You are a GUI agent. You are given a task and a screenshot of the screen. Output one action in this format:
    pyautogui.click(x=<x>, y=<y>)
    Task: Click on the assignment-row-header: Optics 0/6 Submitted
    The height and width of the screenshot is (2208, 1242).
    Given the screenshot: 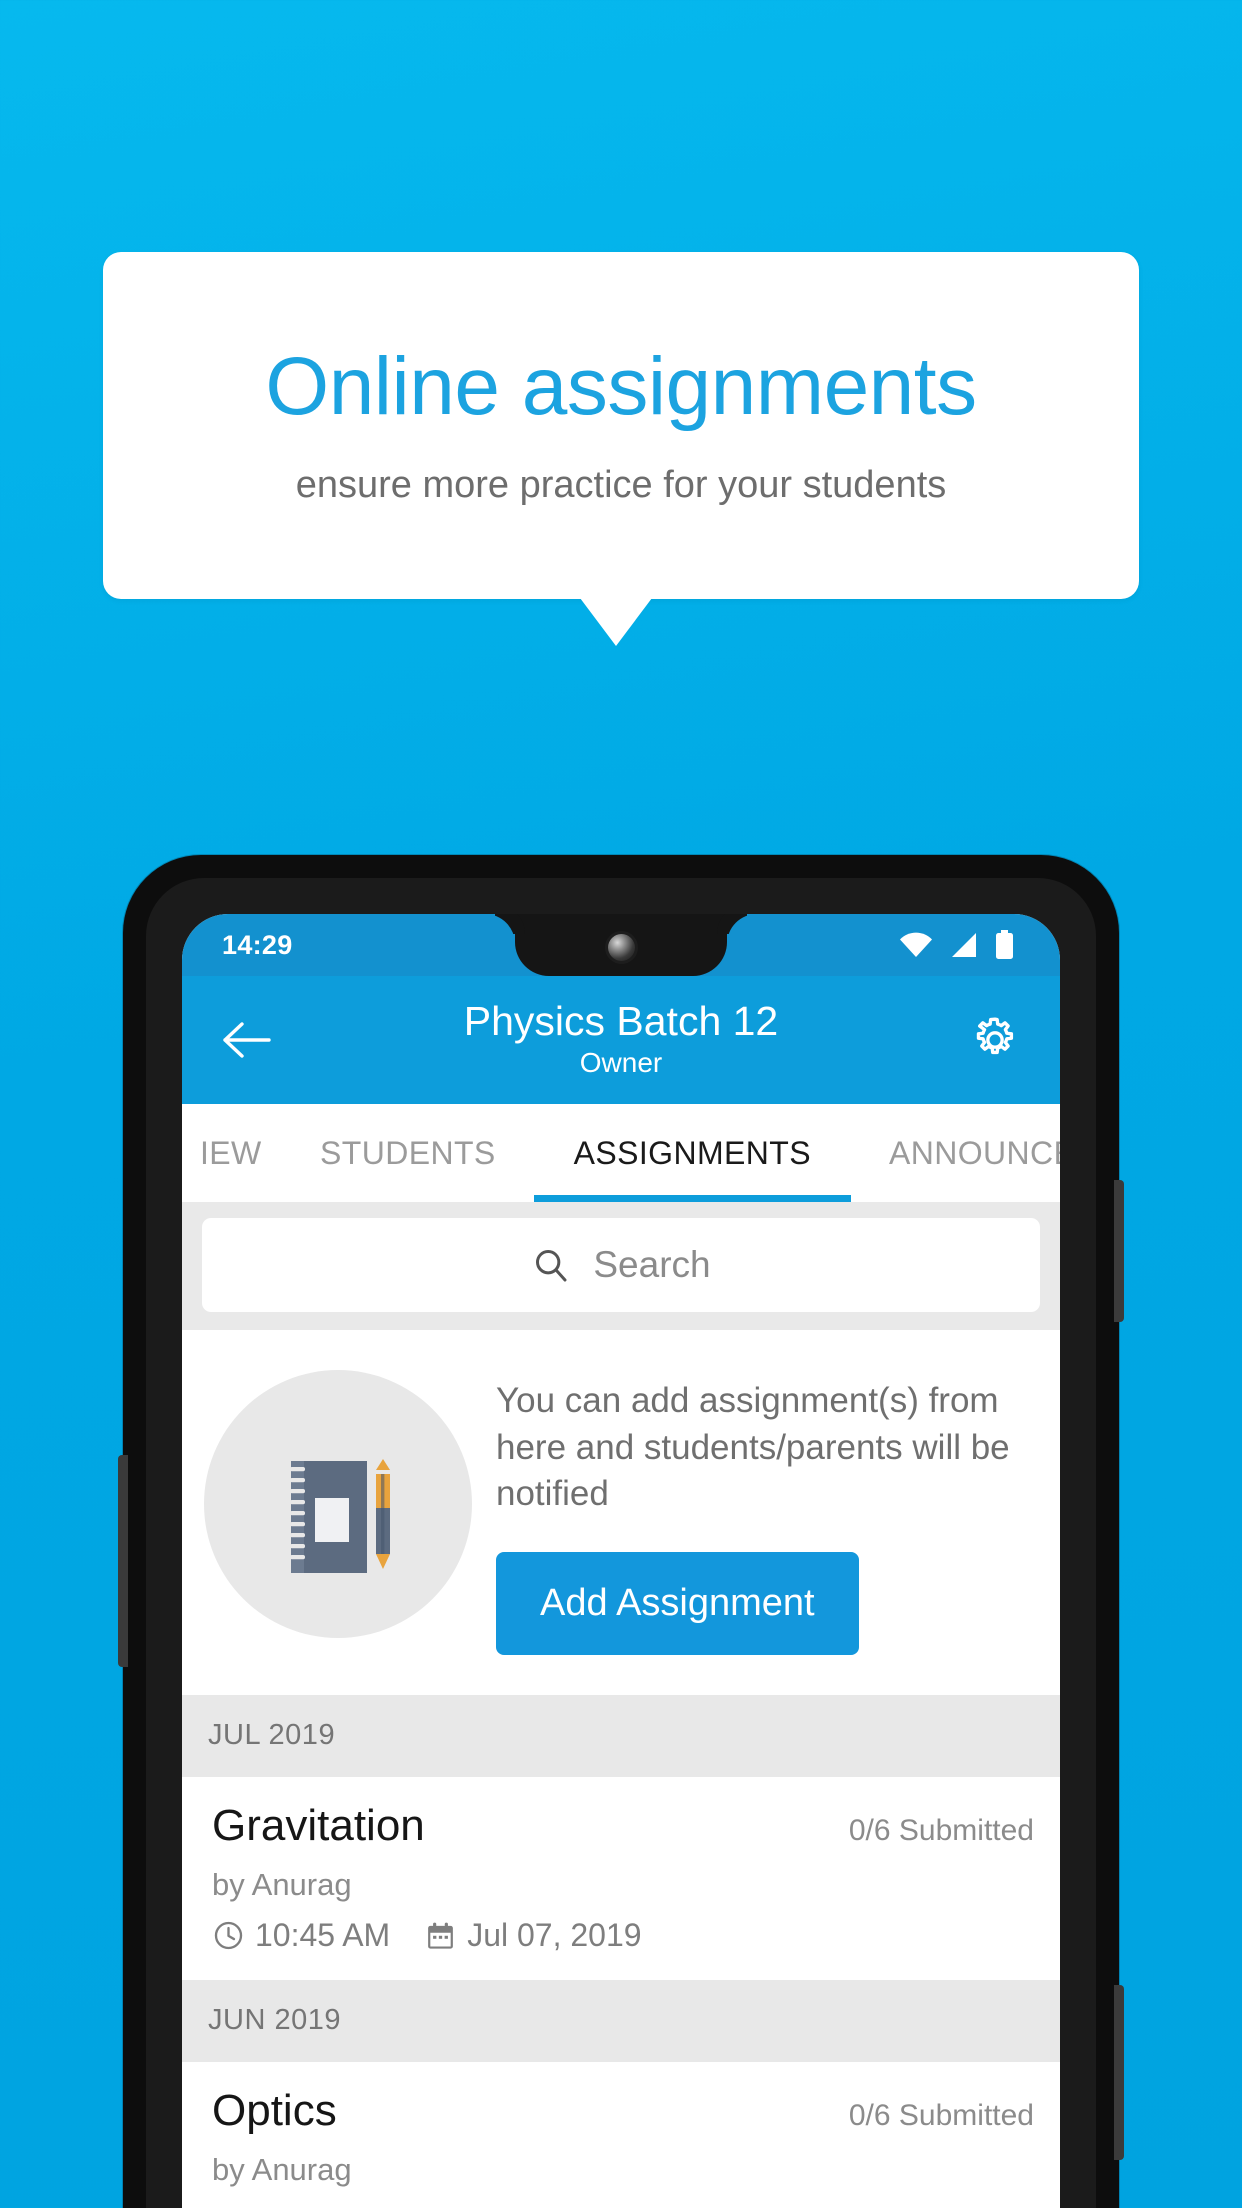 What is the action you would take?
    pyautogui.click(x=623, y=2111)
    